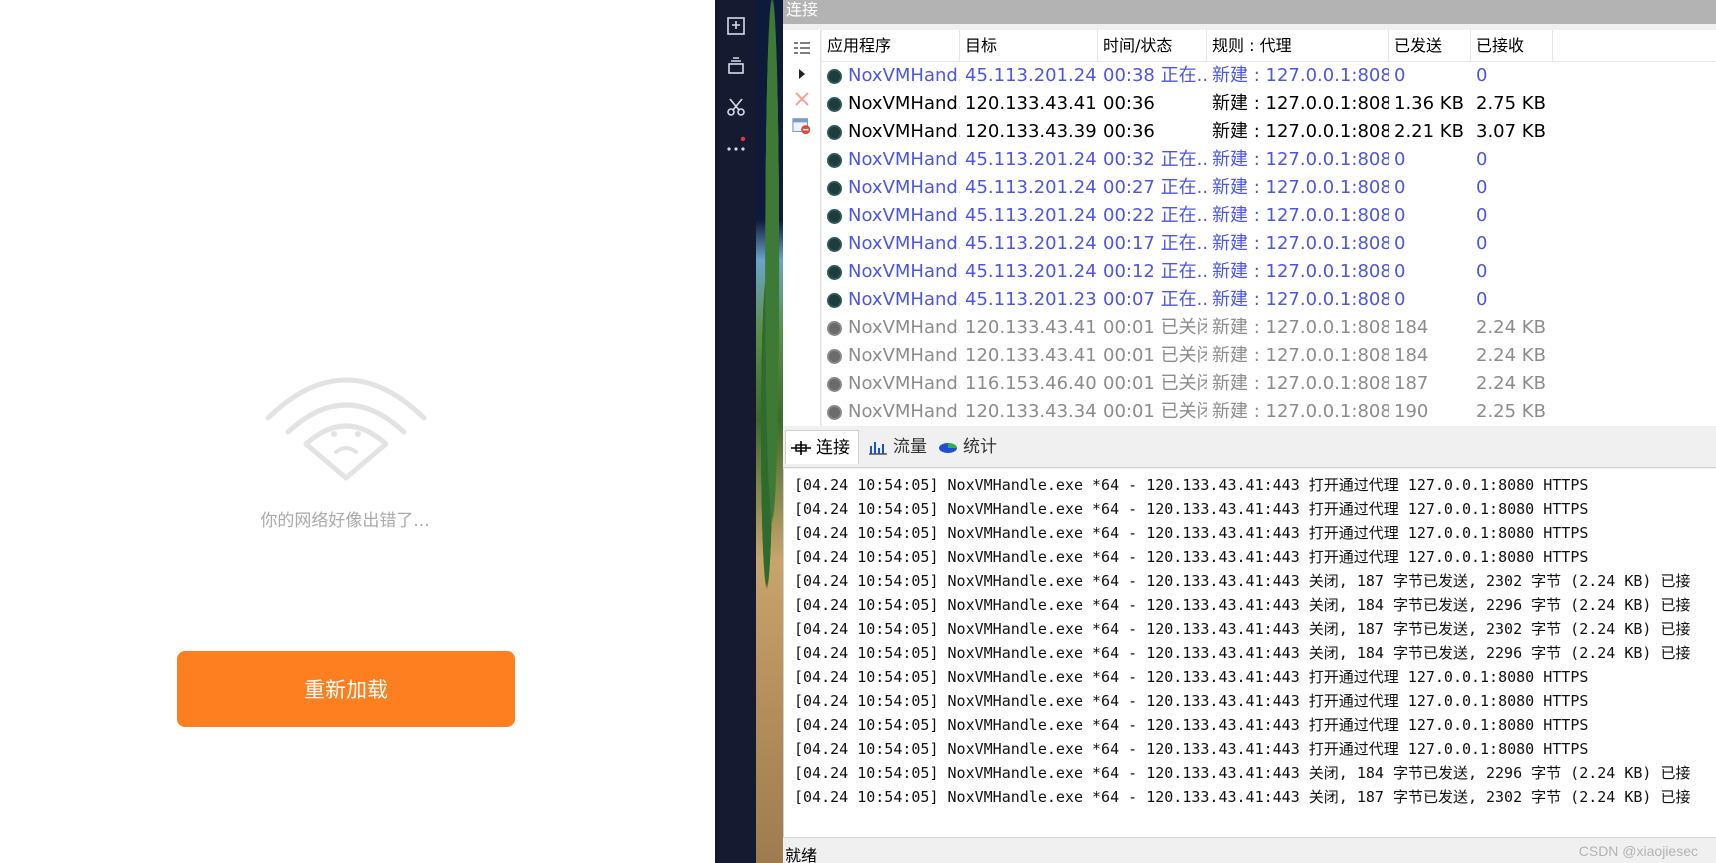  Describe the element at coordinates (1430, 104) in the screenshot. I see `cell-sent: 1.36 KB` at that location.